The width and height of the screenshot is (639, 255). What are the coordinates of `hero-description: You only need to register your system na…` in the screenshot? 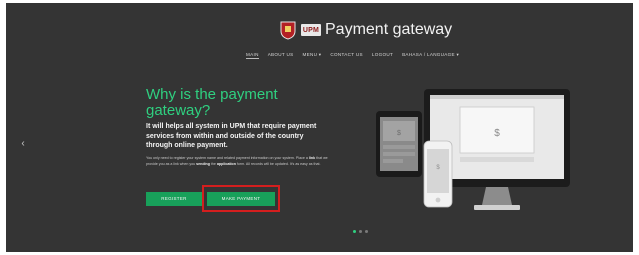 It's located at (238, 161).